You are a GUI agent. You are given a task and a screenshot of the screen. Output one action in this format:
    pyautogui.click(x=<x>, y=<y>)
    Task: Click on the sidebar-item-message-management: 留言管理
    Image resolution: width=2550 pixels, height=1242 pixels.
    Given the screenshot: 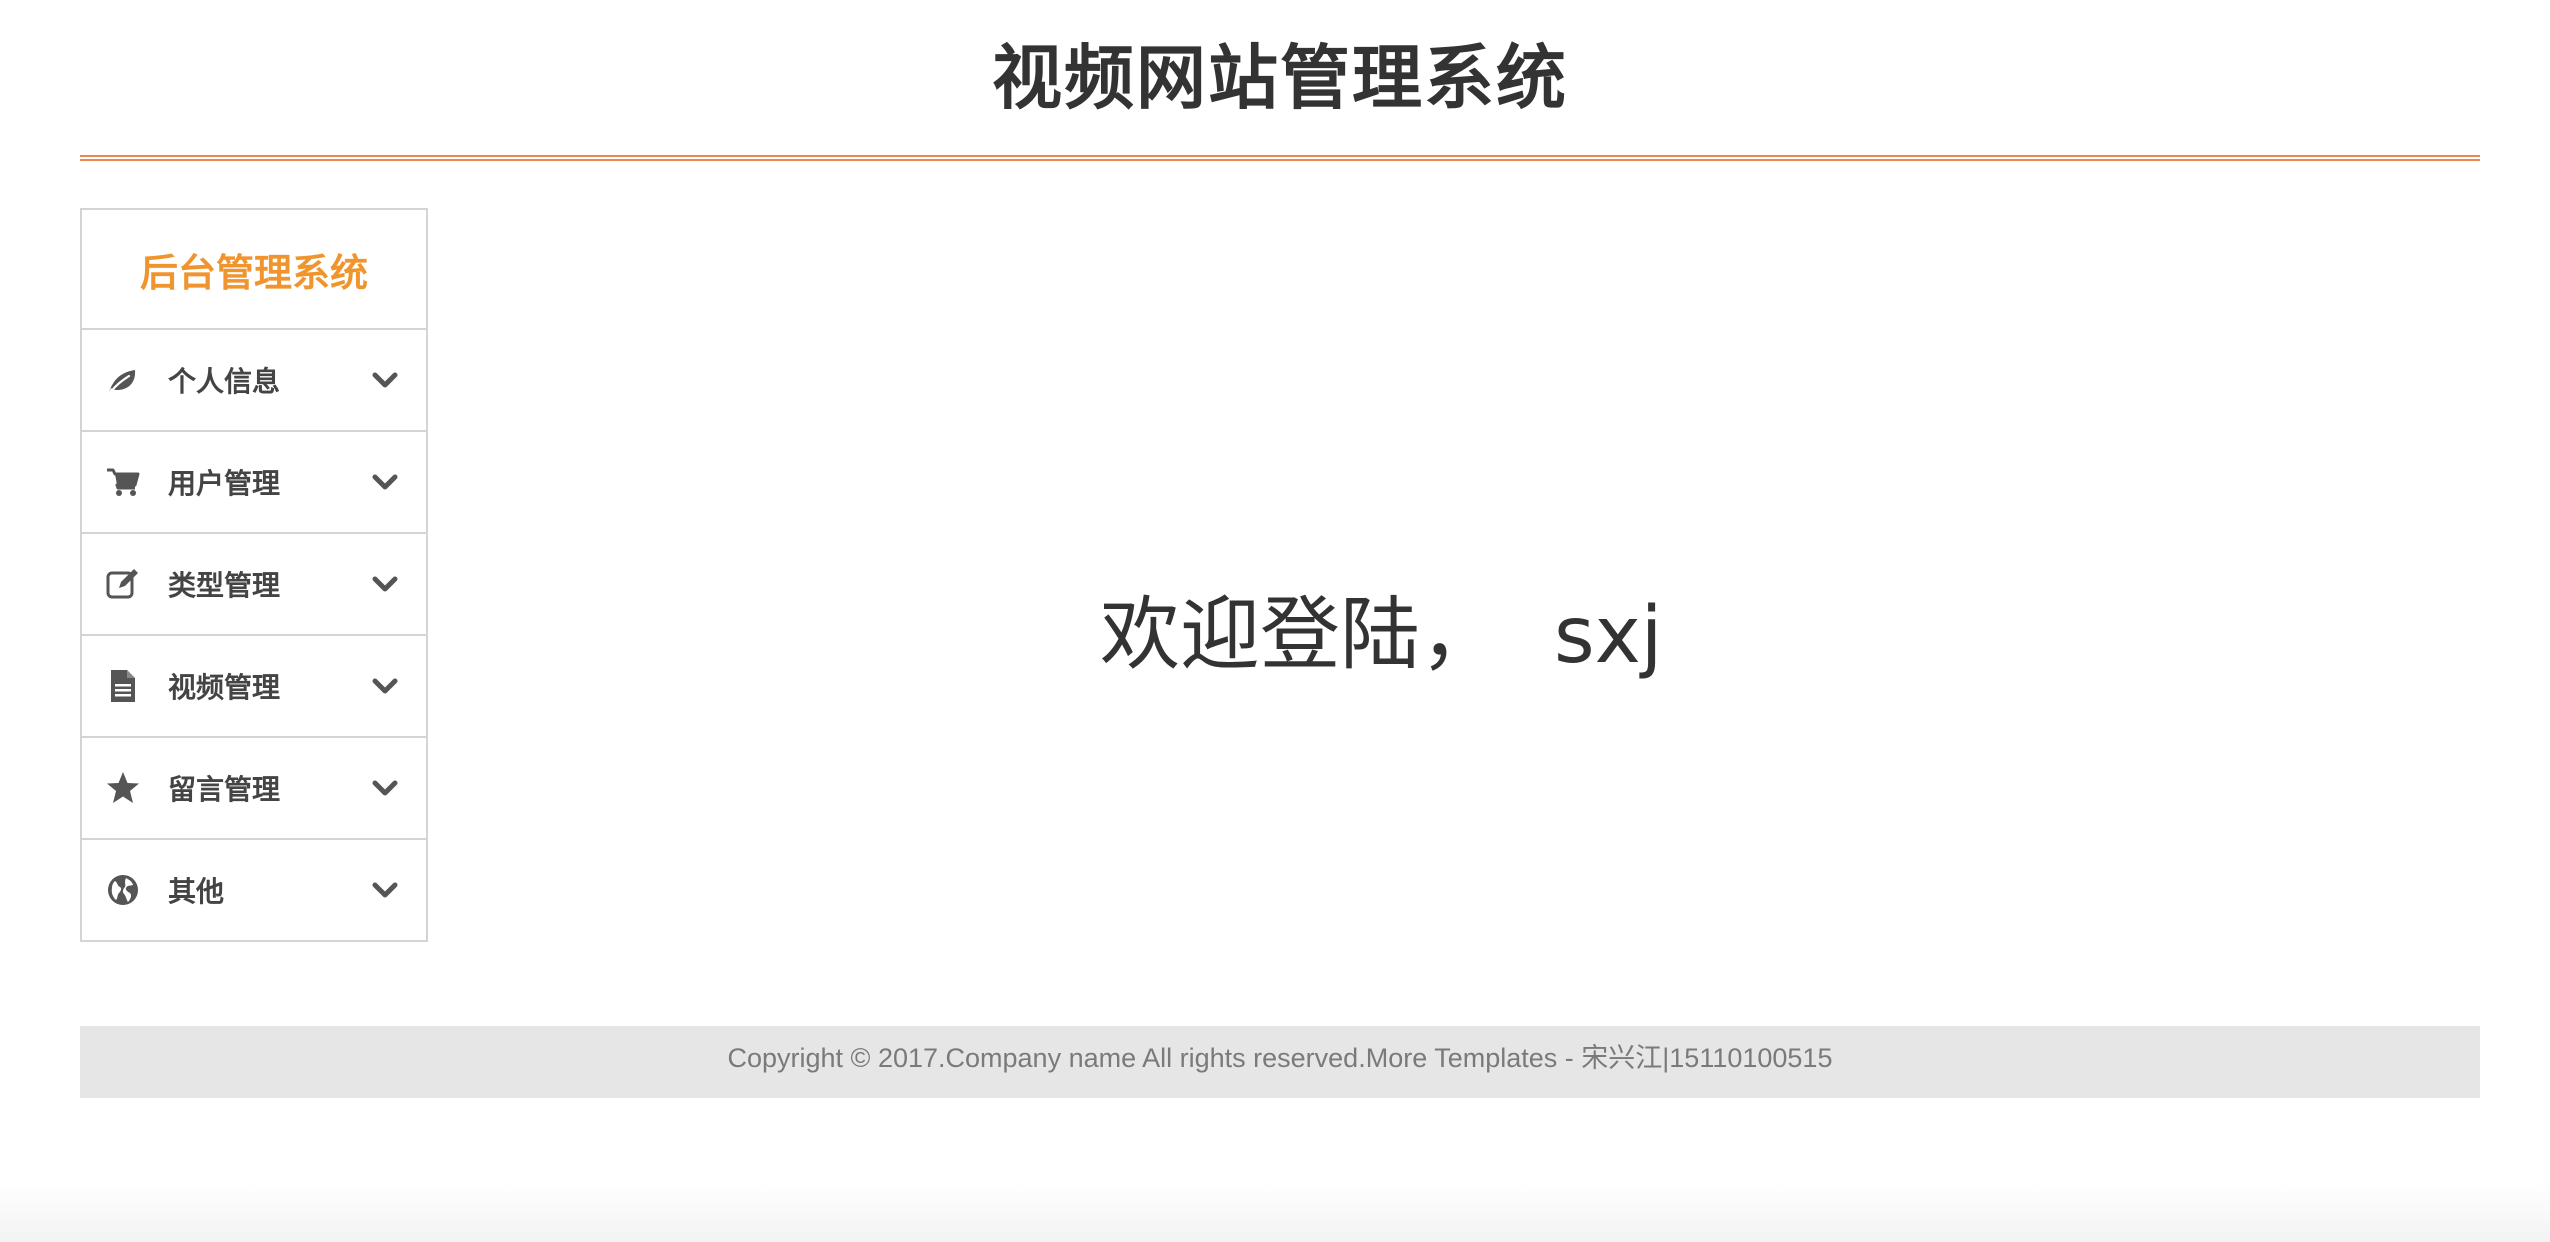 What is the action you would take?
    pyautogui.click(x=254, y=789)
    